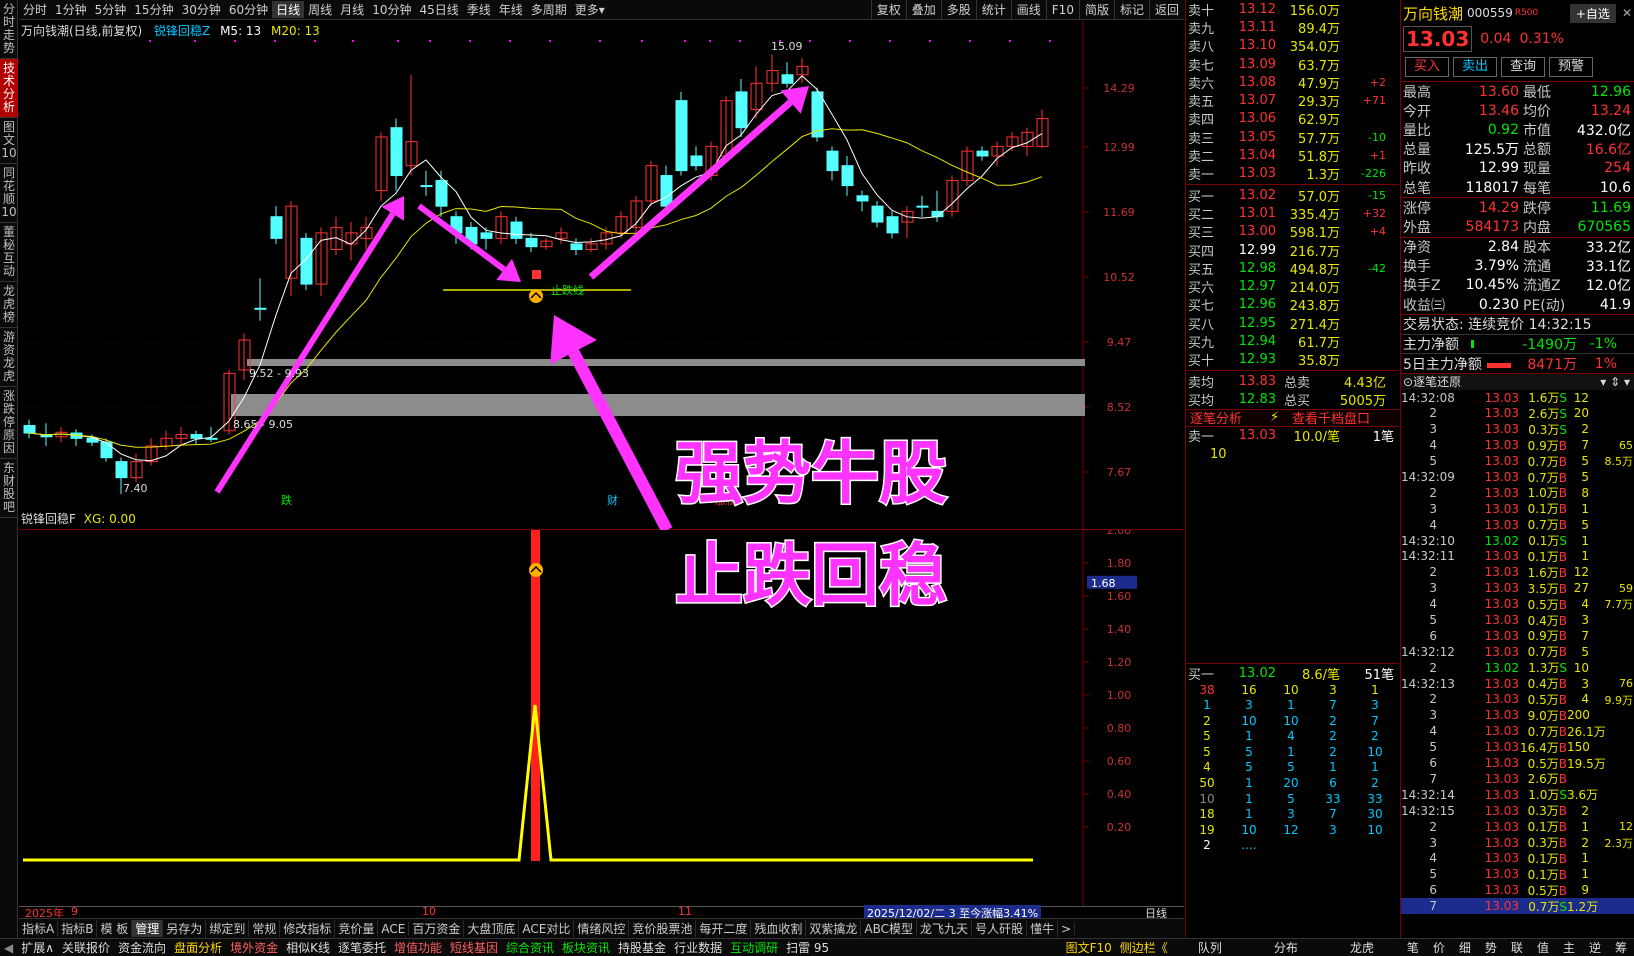  What do you see at coordinates (1000, 928) in the screenshot?
I see `indicator-tab: 号人矸股` at bounding box center [1000, 928].